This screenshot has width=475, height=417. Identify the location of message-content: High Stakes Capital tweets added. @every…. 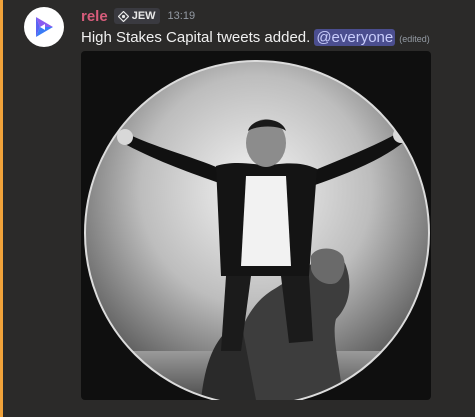
(255, 37).